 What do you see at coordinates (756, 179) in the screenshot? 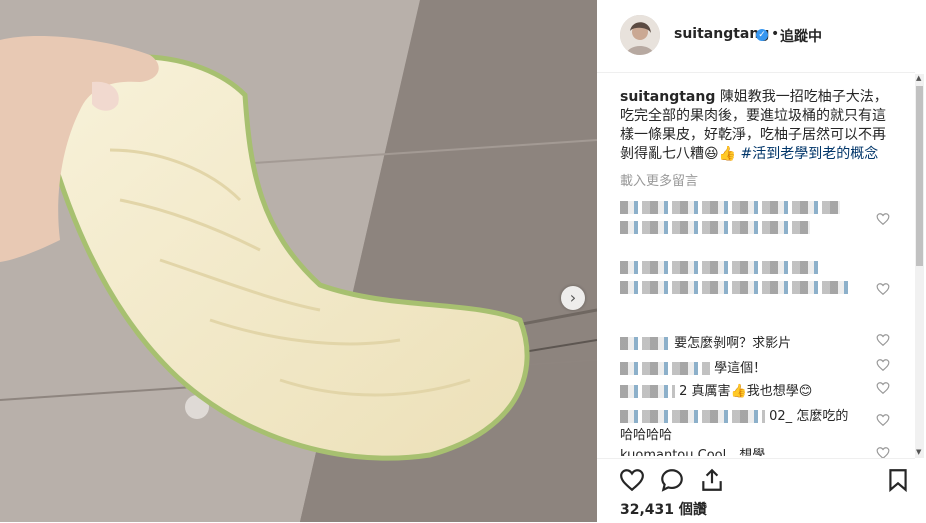
I see `load-more-comments-button: 載入更多留言` at bounding box center [756, 179].